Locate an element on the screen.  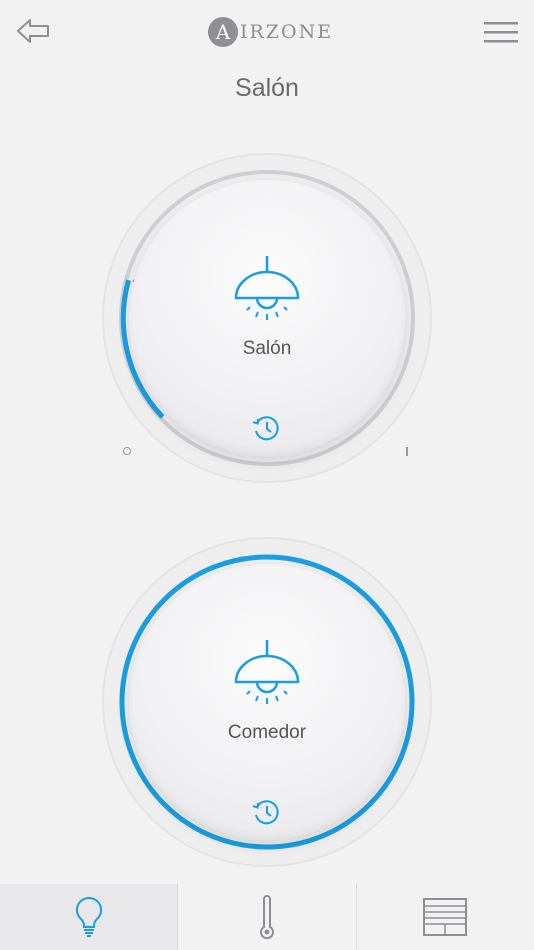
logo-text: IRZONE is located at coordinates (287, 32).